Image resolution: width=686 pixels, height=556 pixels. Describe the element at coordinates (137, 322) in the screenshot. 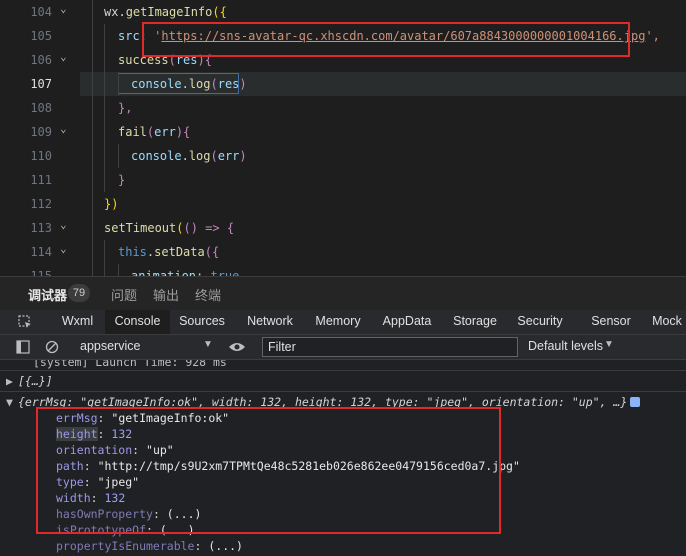

I see `tab-console: Console` at that location.